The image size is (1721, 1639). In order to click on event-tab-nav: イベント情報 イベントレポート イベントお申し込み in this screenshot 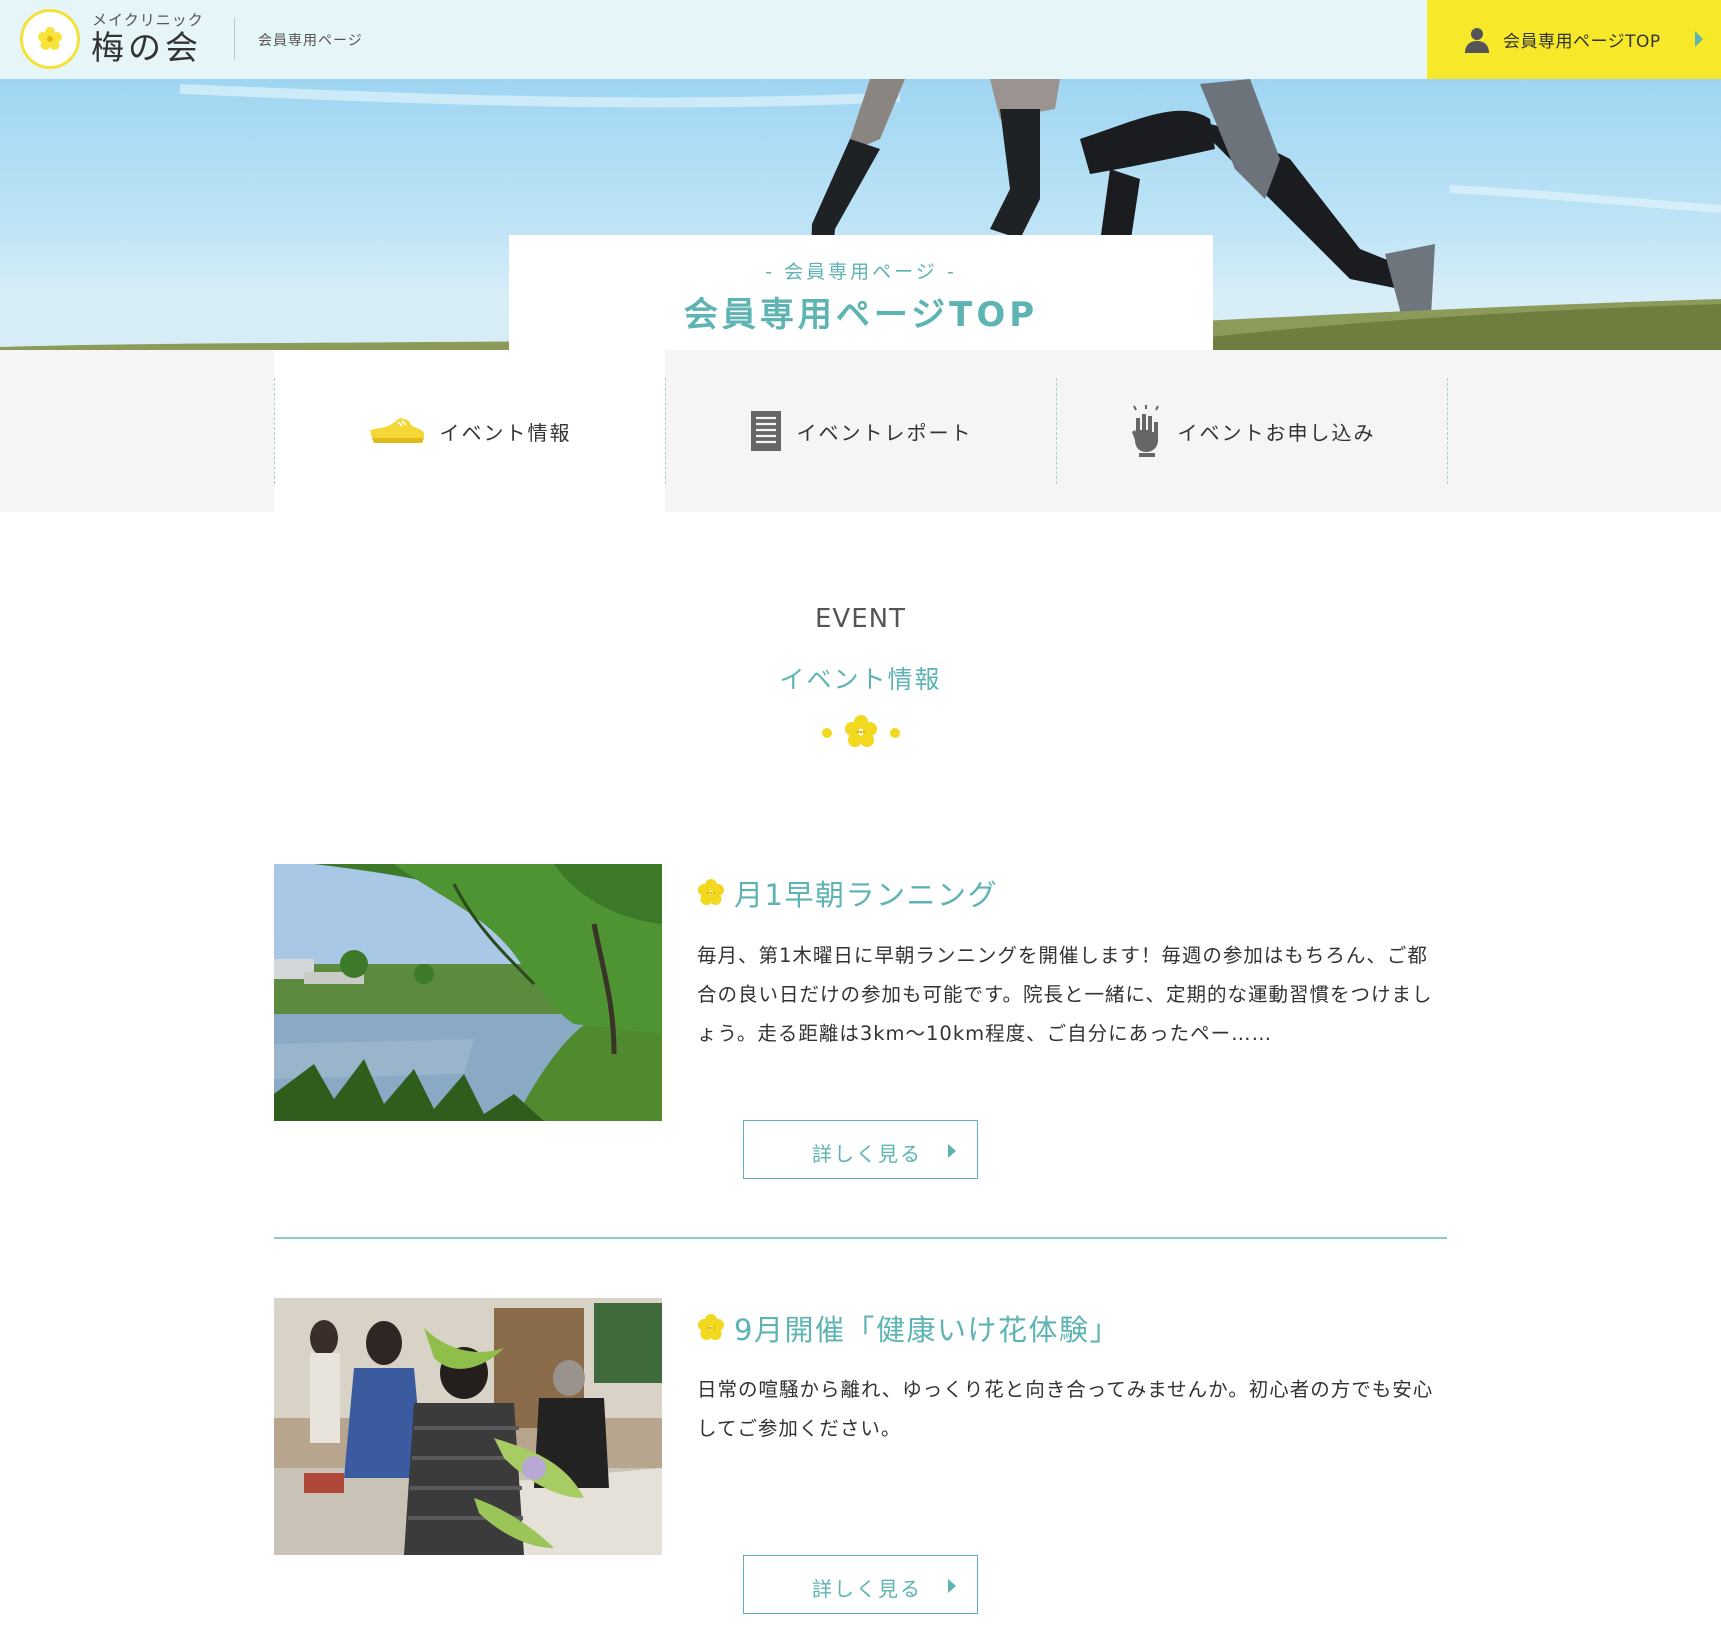, I will do `click(860, 431)`.